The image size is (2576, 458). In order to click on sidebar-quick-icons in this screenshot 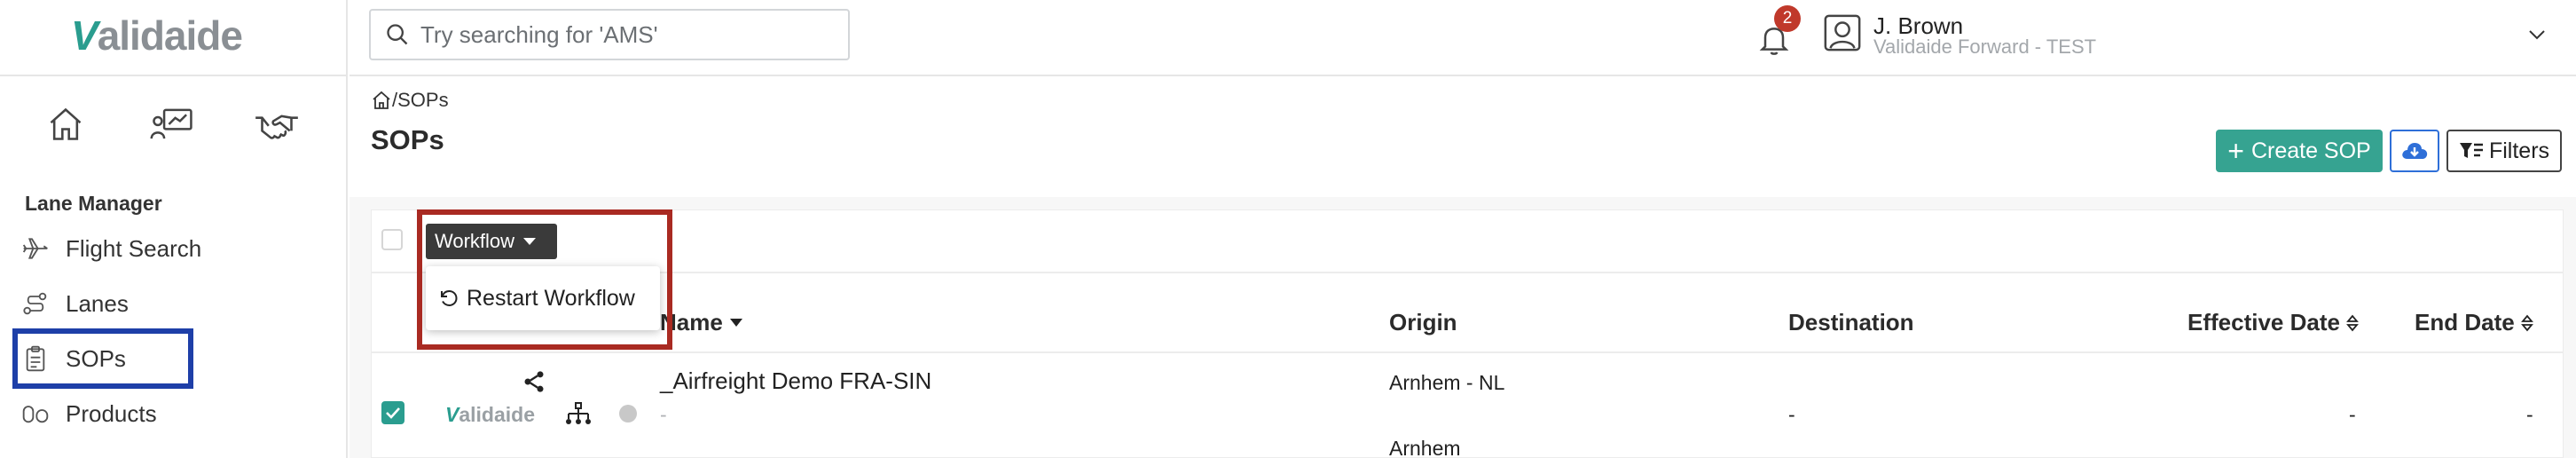, I will do `click(174, 124)`.